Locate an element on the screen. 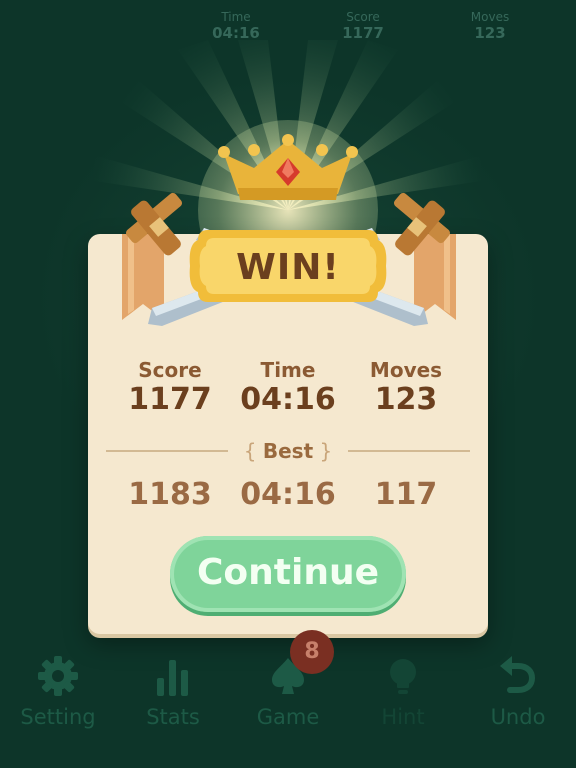 This screenshot has width=576, height=768. toolbar-undo: Undo is located at coordinates (518, 693).